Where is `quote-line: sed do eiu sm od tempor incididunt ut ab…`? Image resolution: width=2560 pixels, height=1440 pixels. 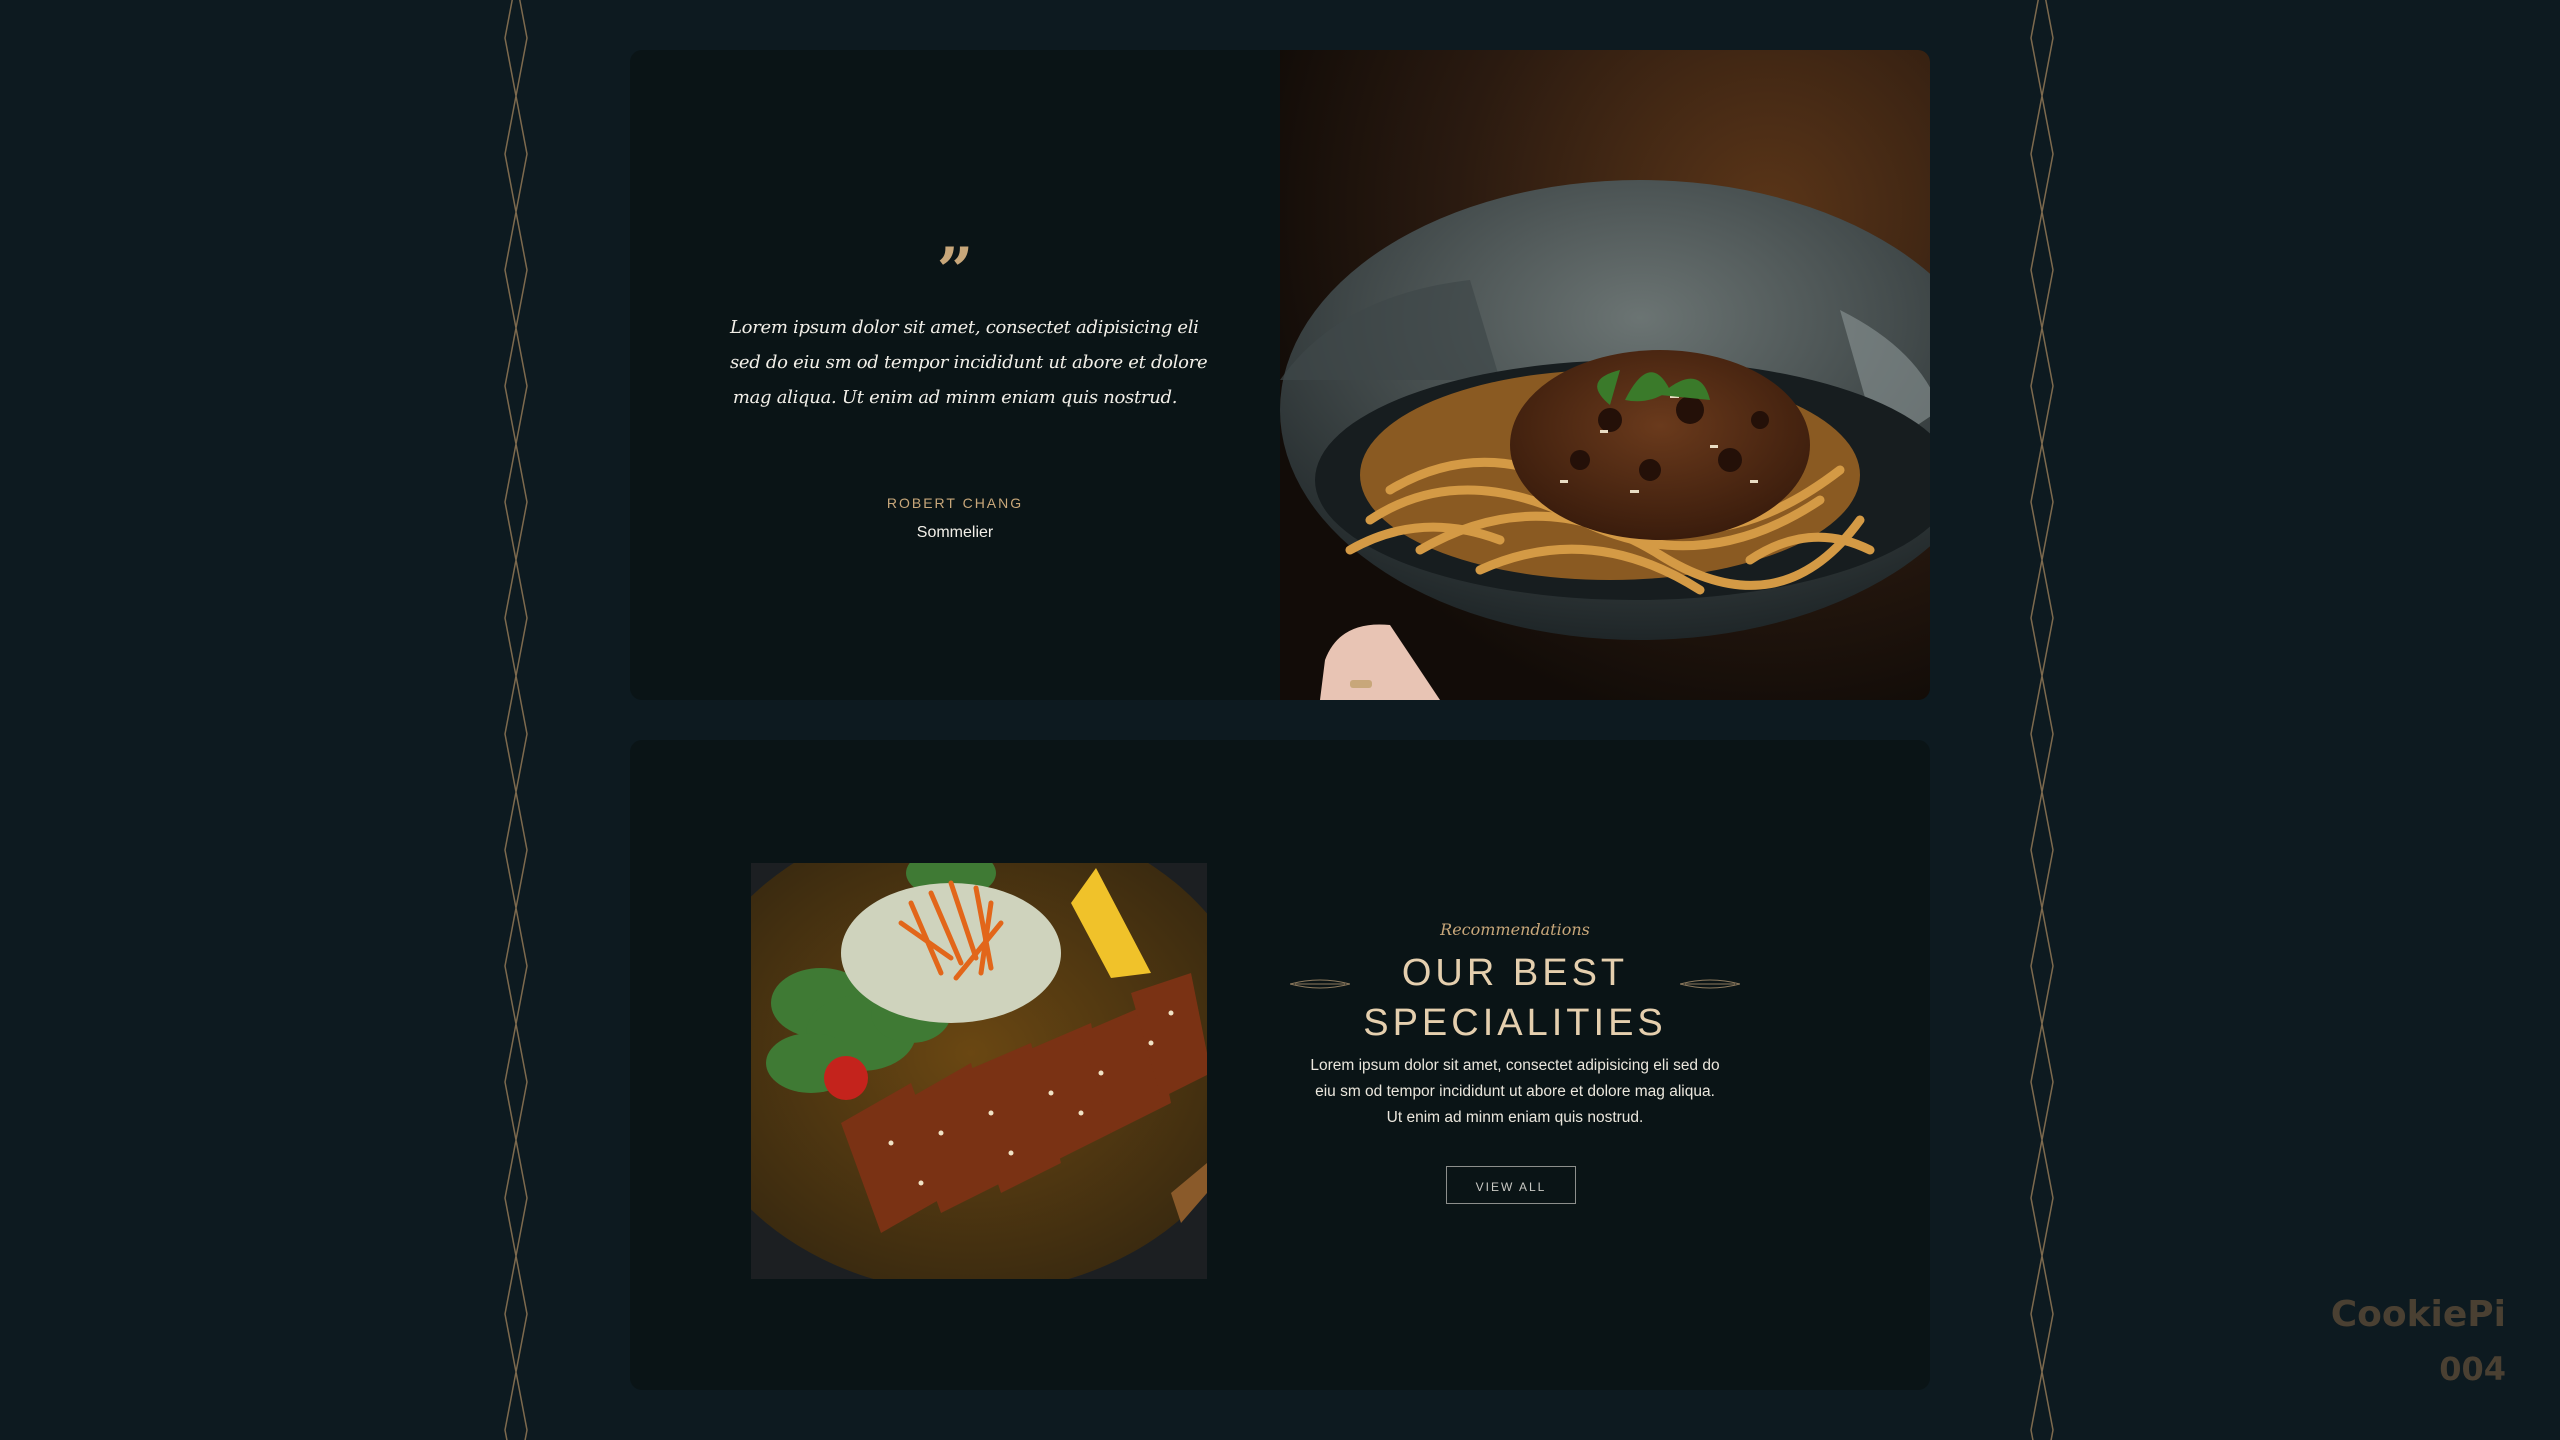
quote-line: sed do eiu sm od tempor incididunt ut ab… is located at coordinates (969, 362).